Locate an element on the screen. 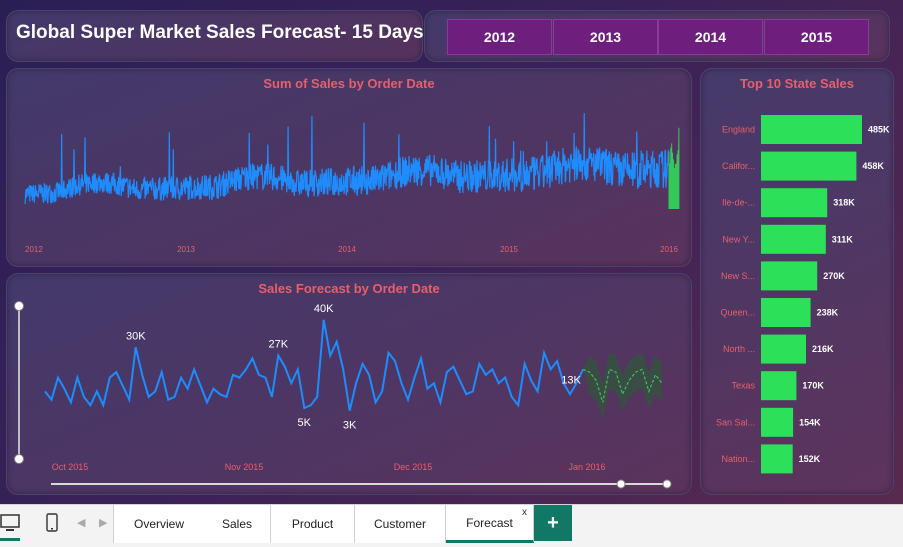  desktop-view-indicator is located at coordinates (10, 539).